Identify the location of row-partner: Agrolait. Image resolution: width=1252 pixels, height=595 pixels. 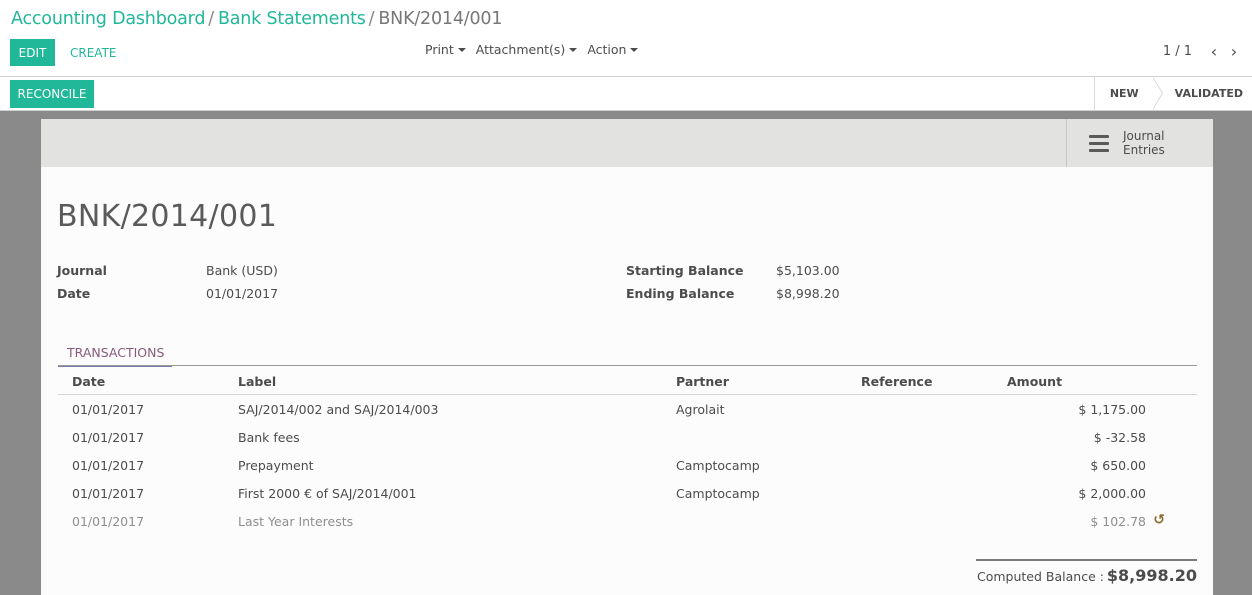
(700, 409).